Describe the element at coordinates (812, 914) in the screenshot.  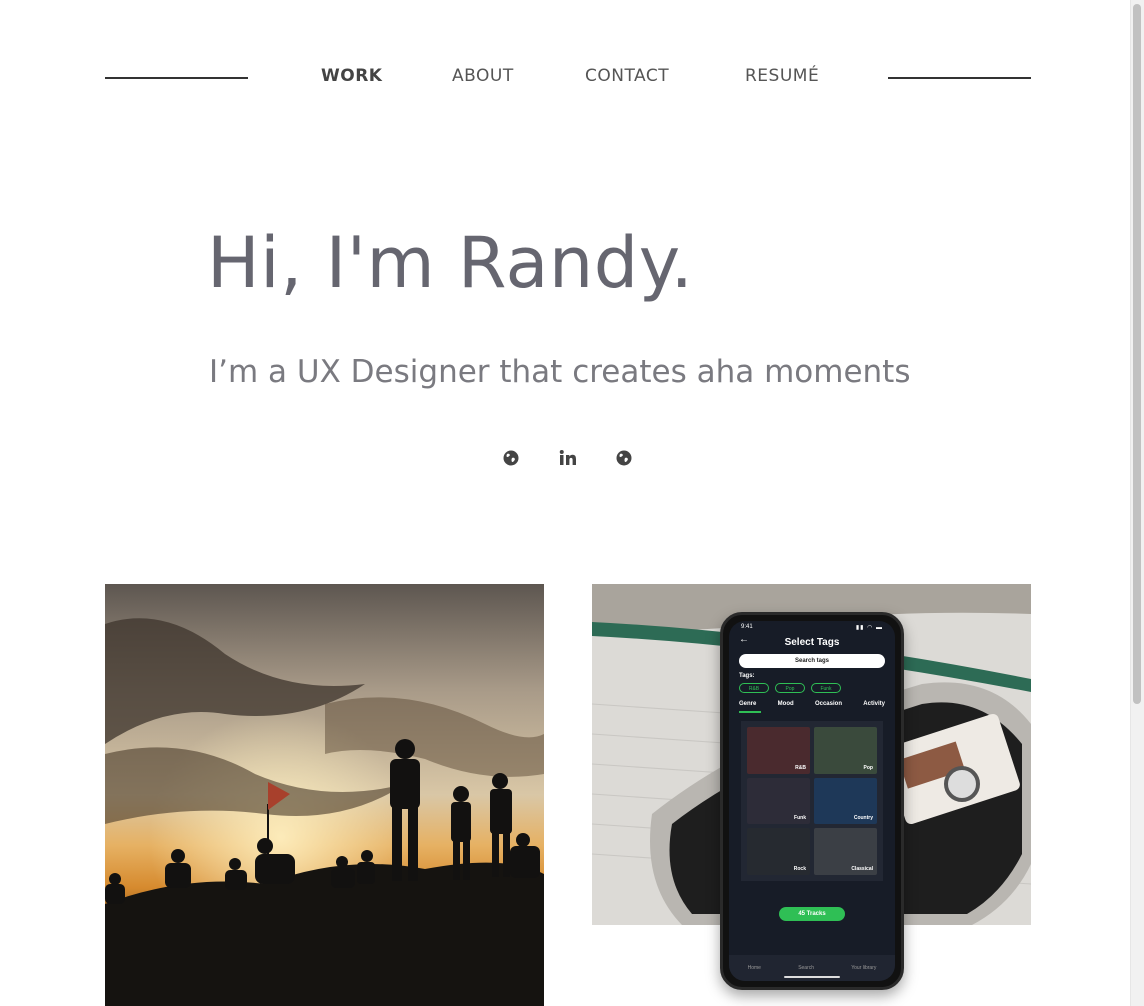
I see `tracks-button: 45 Tracks` at that location.